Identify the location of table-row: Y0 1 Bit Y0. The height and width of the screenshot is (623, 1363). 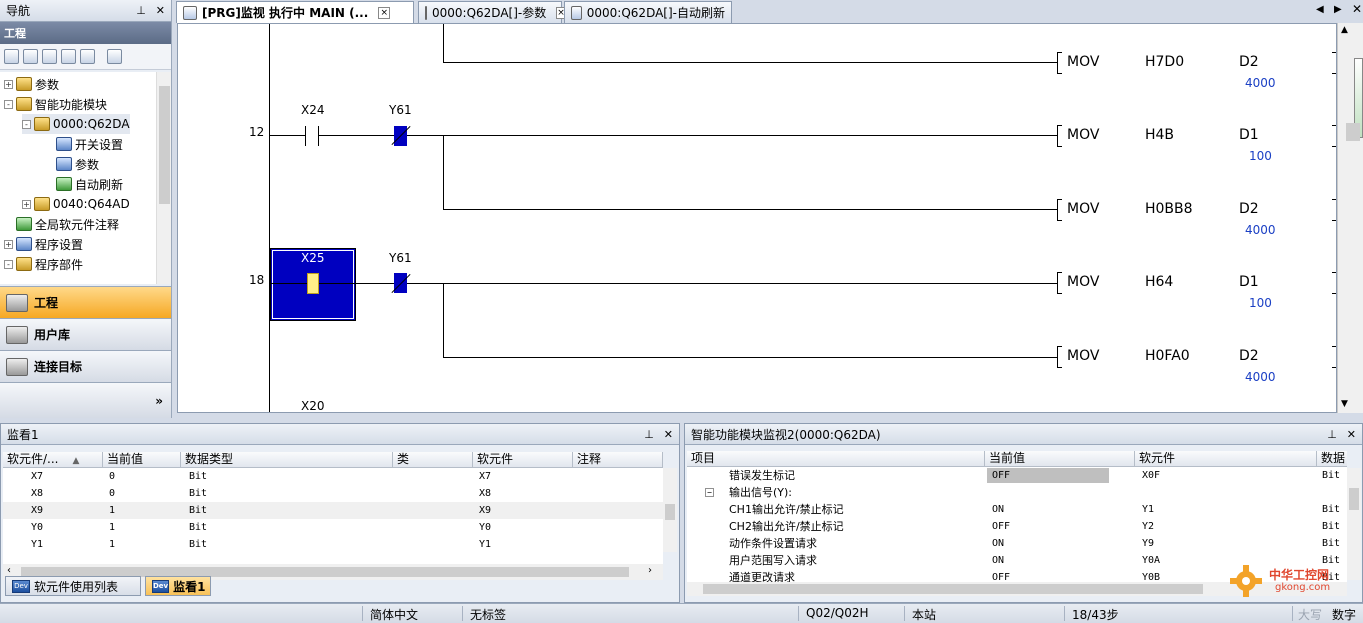
(333, 527).